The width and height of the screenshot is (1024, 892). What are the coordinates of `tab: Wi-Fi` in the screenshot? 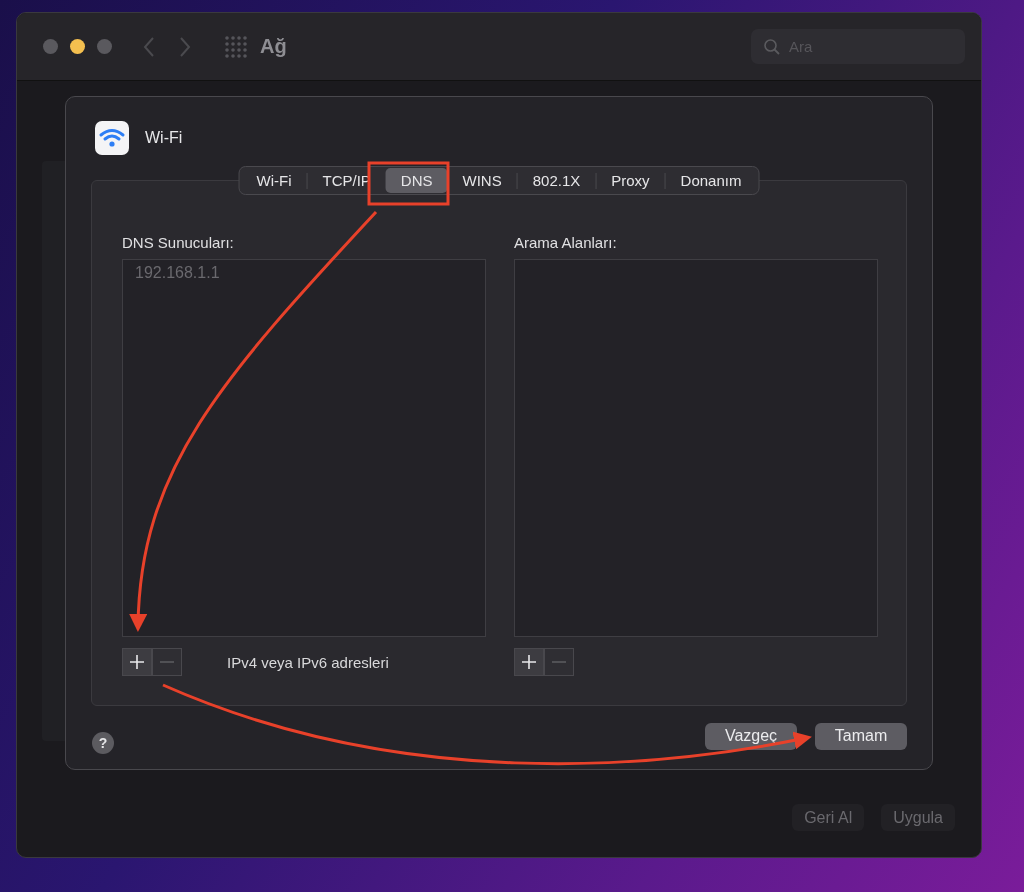 It's located at (274, 180).